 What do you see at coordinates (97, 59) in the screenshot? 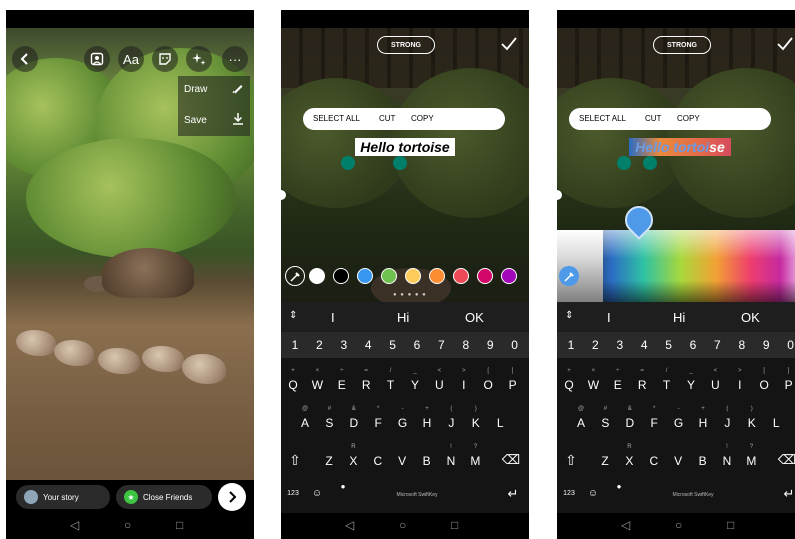
I see `face-filter-button` at bounding box center [97, 59].